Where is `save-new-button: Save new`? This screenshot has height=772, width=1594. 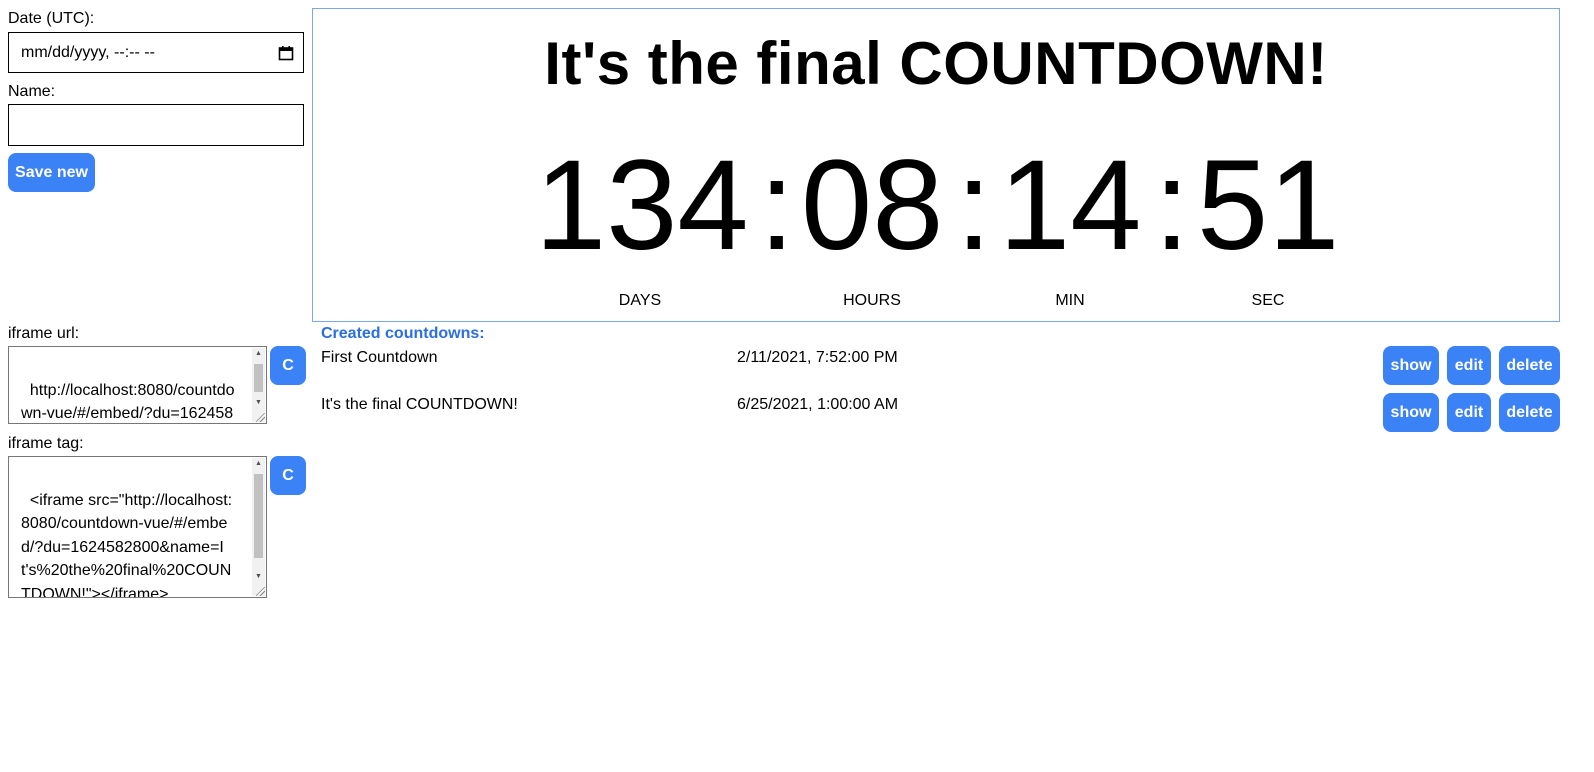
save-new-button: Save new is located at coordinates (51, 172).